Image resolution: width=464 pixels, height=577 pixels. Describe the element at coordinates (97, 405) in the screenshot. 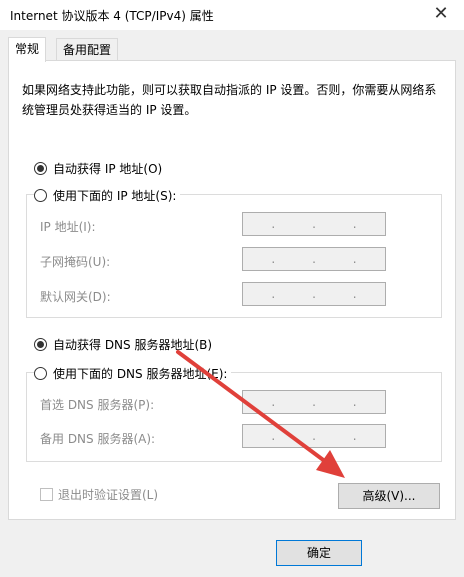

I see `preferred-dns-label: 首选 DNS 服务器(P):` at that location.